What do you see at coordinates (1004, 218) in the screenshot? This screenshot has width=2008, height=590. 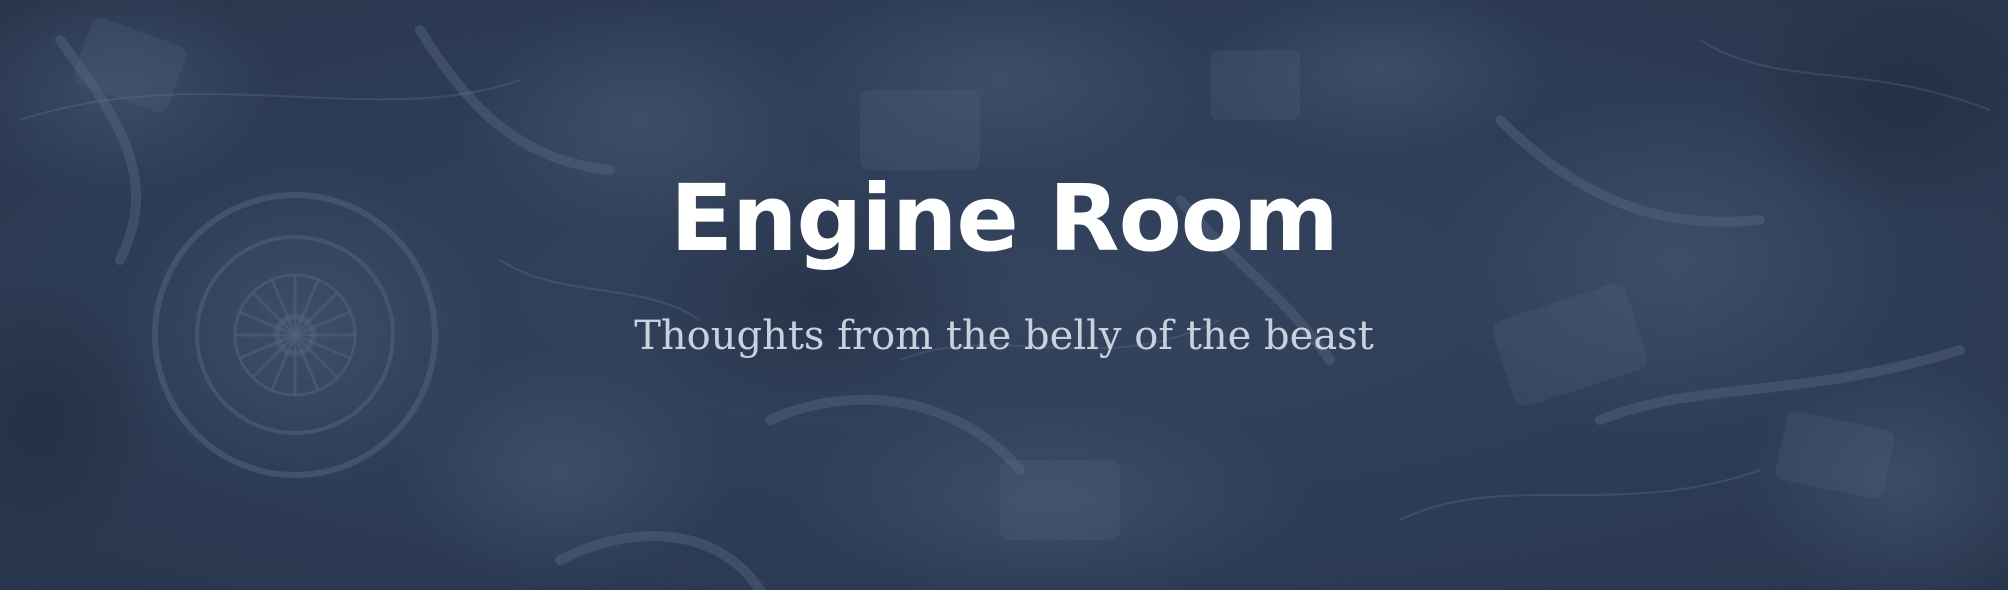 I see `site-title: Engine Room` at bounding box center [1004, 218].